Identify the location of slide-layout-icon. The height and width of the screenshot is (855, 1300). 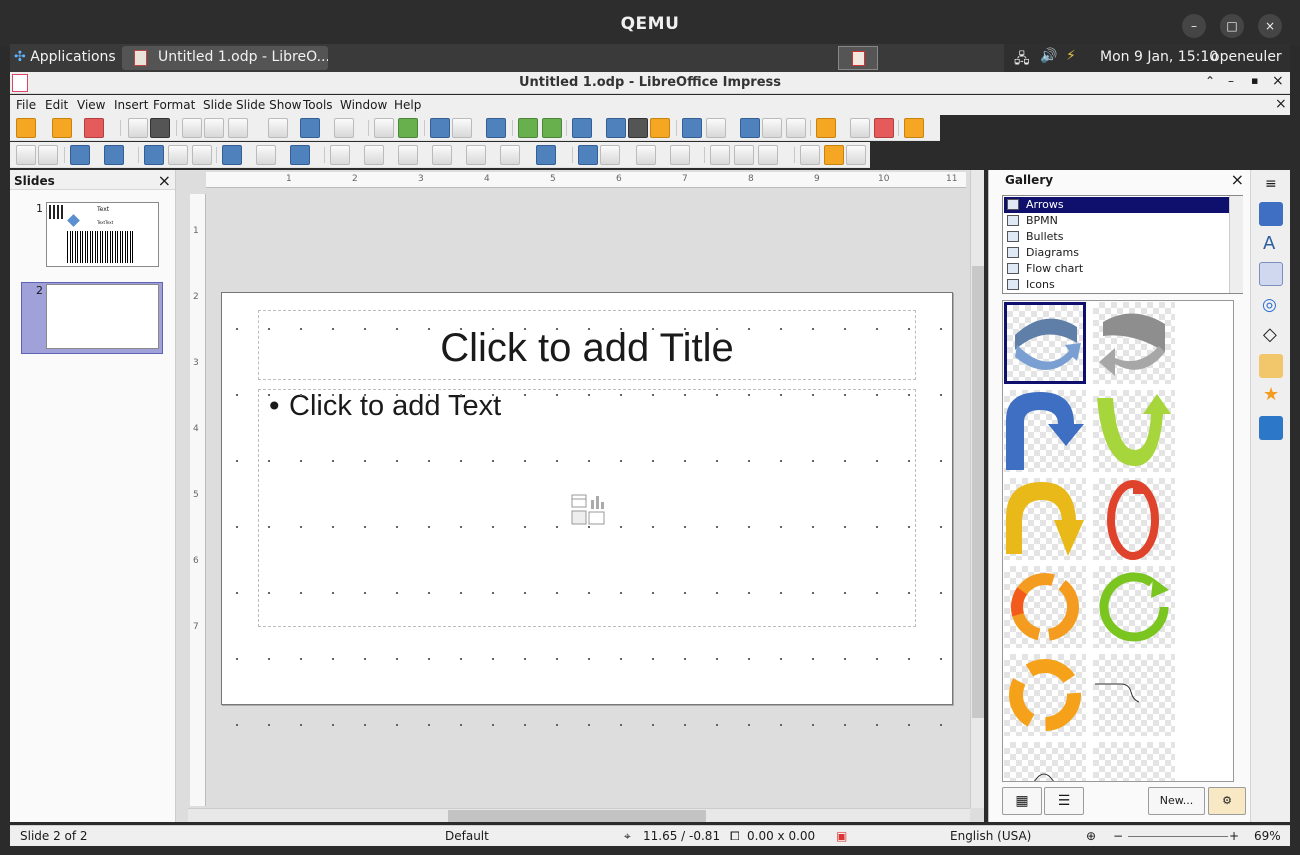
(914, 128).